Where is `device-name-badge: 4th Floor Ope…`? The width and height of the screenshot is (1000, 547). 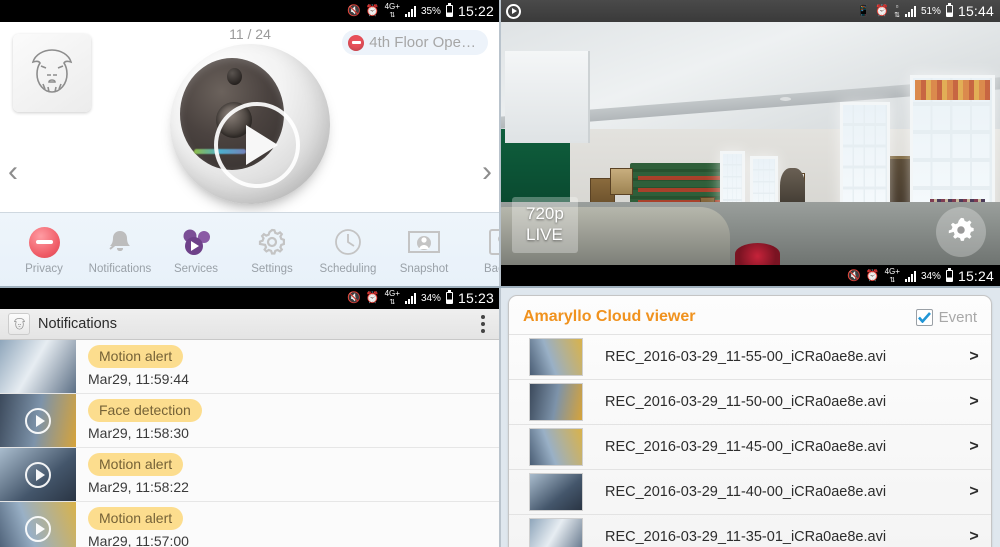
device-name-badge: 4th Floor Ope… is located at coordinates (415, 42).